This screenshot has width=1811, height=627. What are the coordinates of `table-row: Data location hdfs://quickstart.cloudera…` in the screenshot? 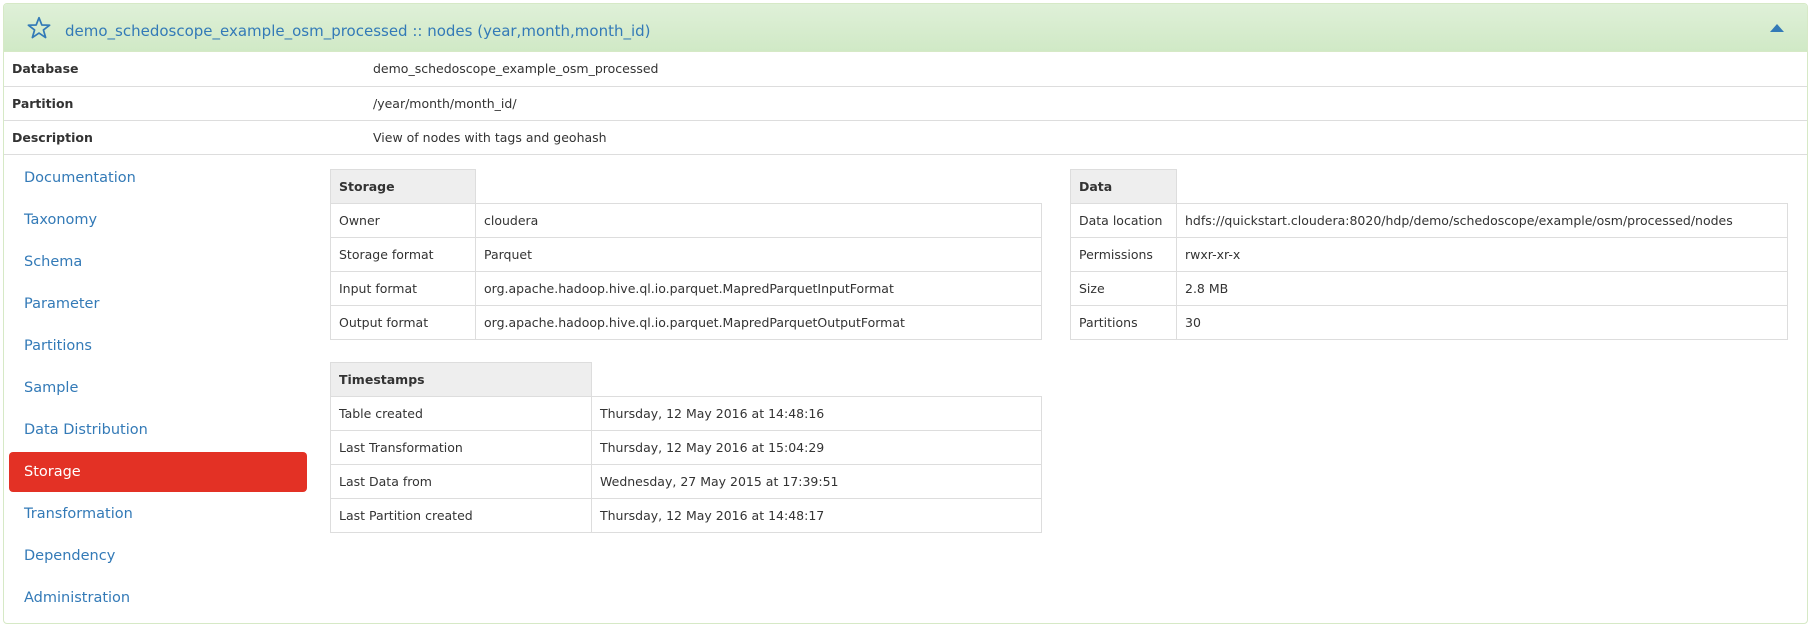 It's located at (1429, 220).